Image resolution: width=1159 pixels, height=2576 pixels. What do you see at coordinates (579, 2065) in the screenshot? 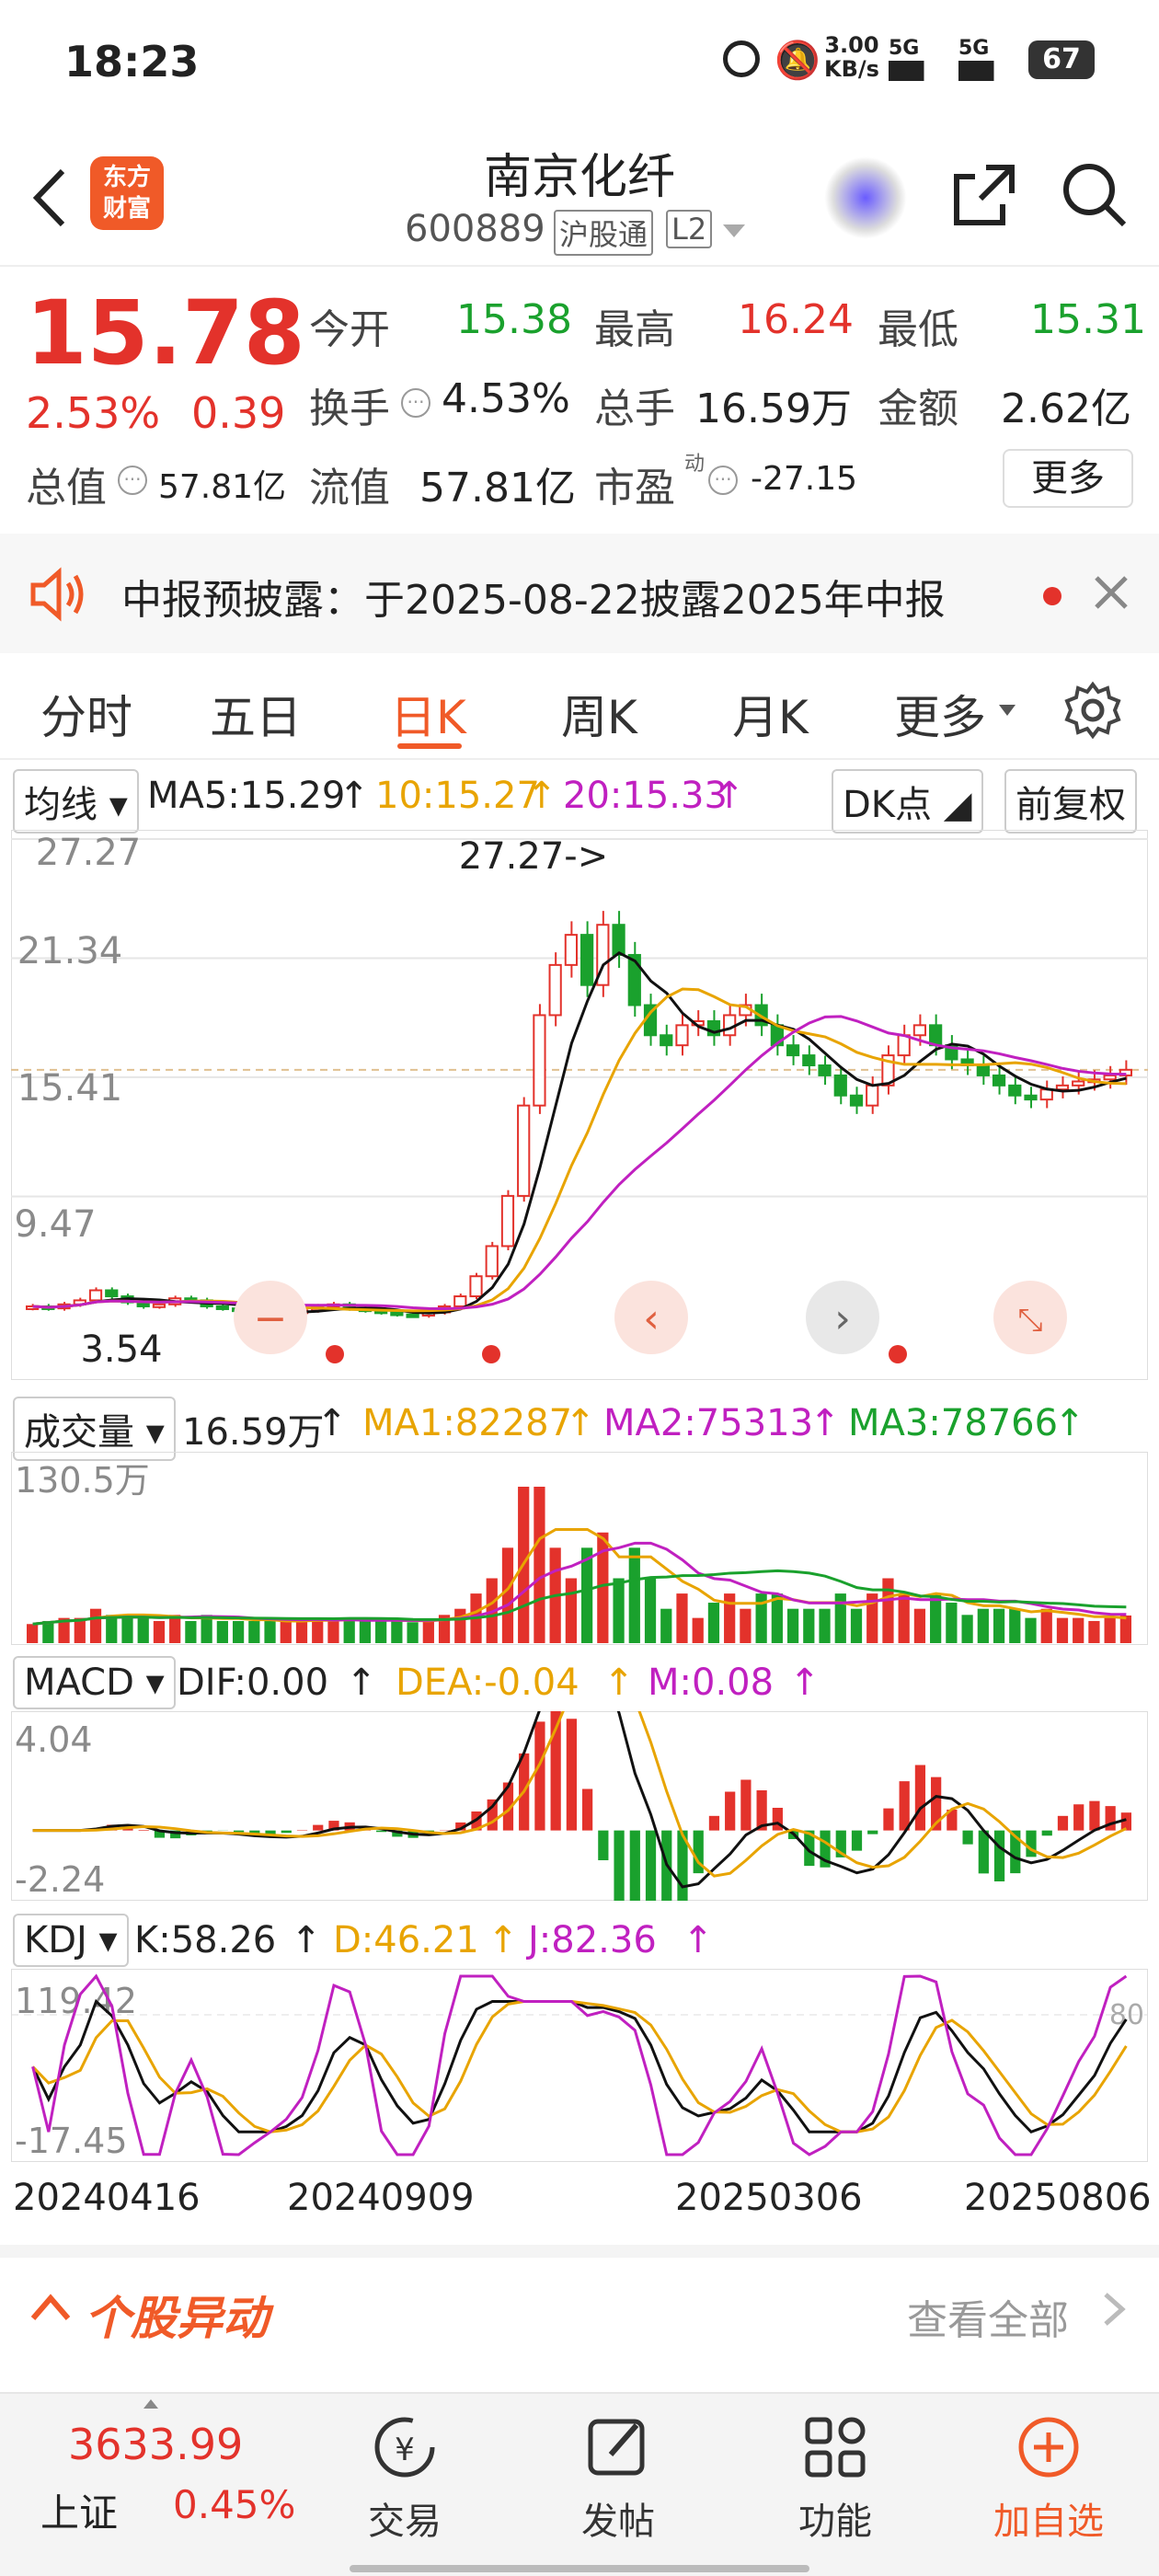
I see `kdj-svg: 119.42 -17.45 80` at bounding box center [579, 2065].